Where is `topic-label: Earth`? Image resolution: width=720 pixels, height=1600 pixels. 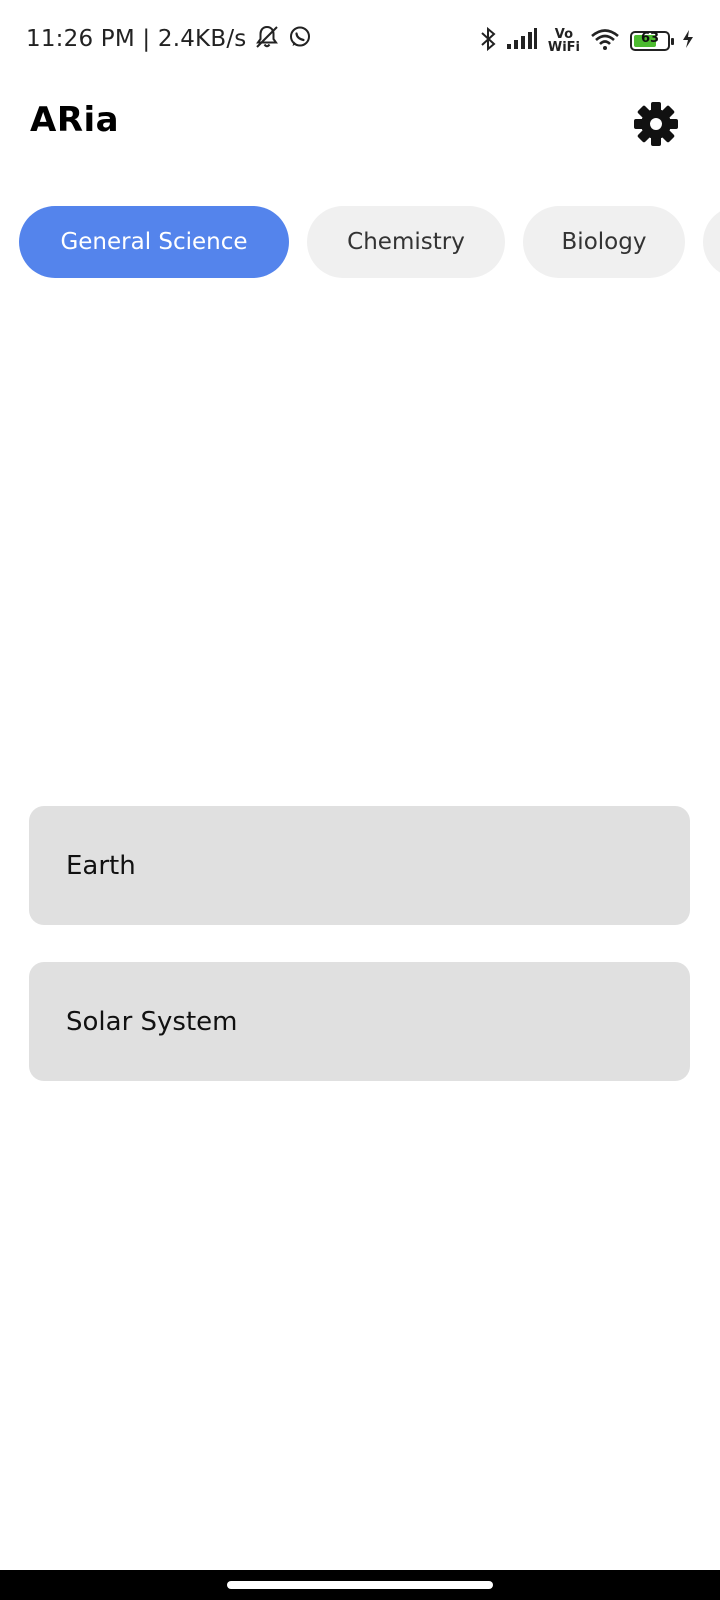
topic-label: Earth is located at coordinates (101, 865).